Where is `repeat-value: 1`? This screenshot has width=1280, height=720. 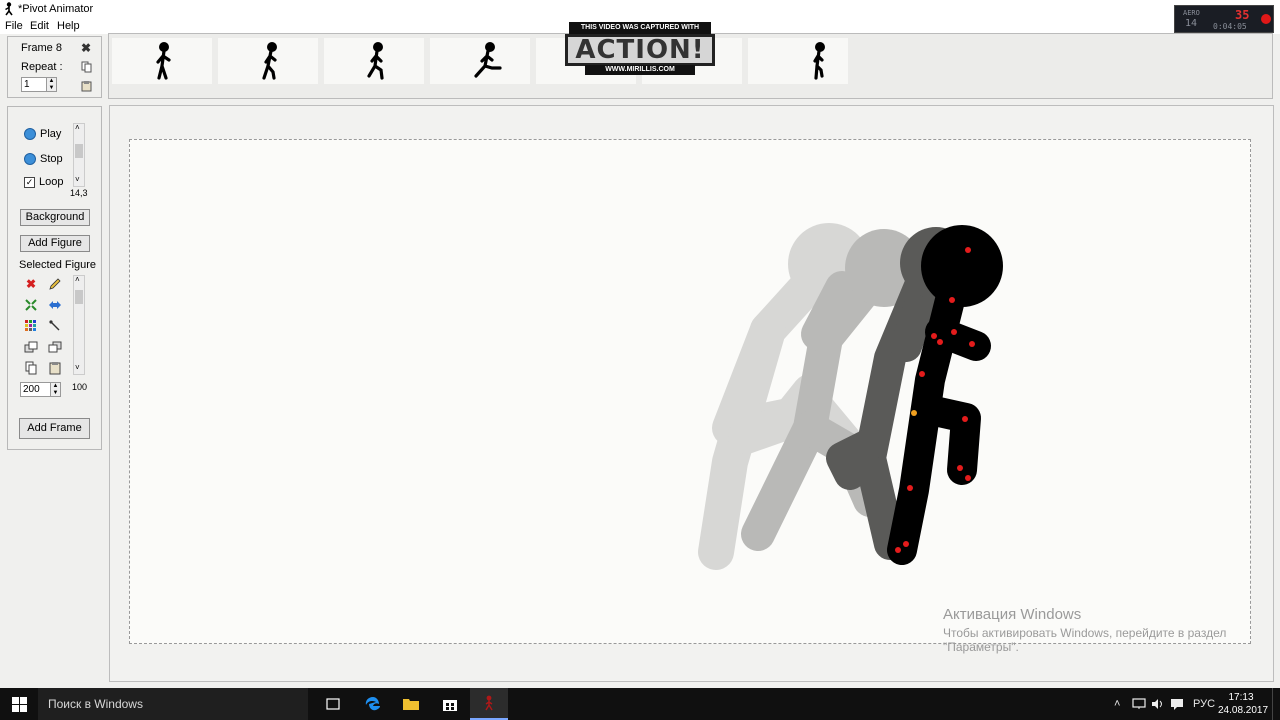
repeat-value: 1 is located at coordinates (27, 84).